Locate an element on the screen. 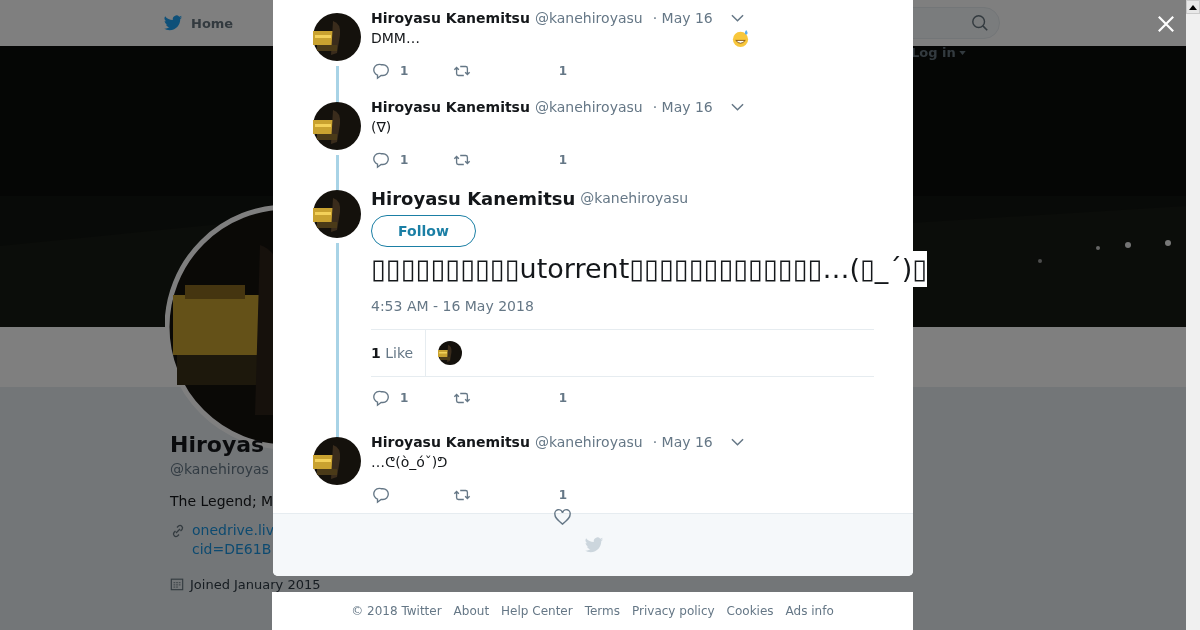 The height and width of the screenshot is (630, 1200). likes-stat: 1 Like is located at coordinates (399, 353).